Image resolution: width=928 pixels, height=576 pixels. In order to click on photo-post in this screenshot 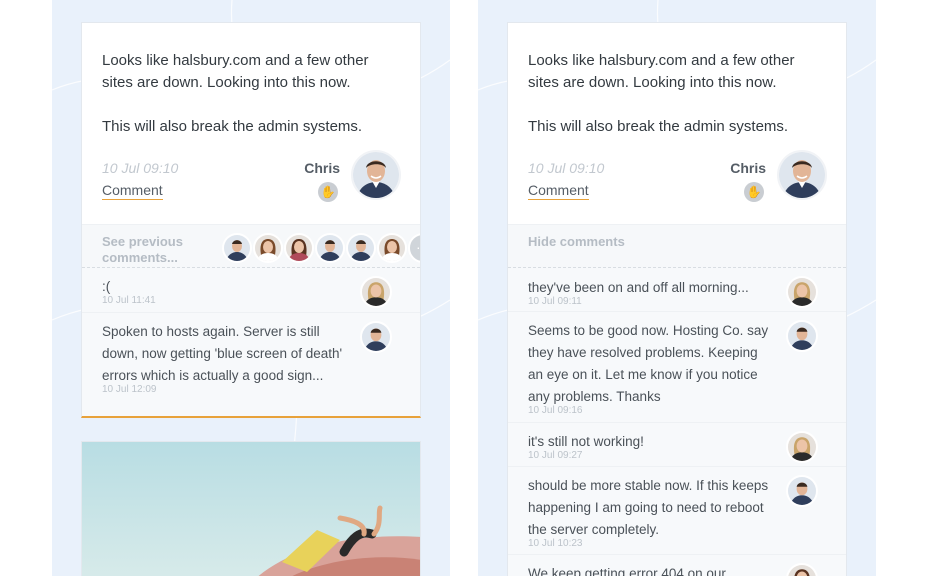, I will do `click(251, 508)`.